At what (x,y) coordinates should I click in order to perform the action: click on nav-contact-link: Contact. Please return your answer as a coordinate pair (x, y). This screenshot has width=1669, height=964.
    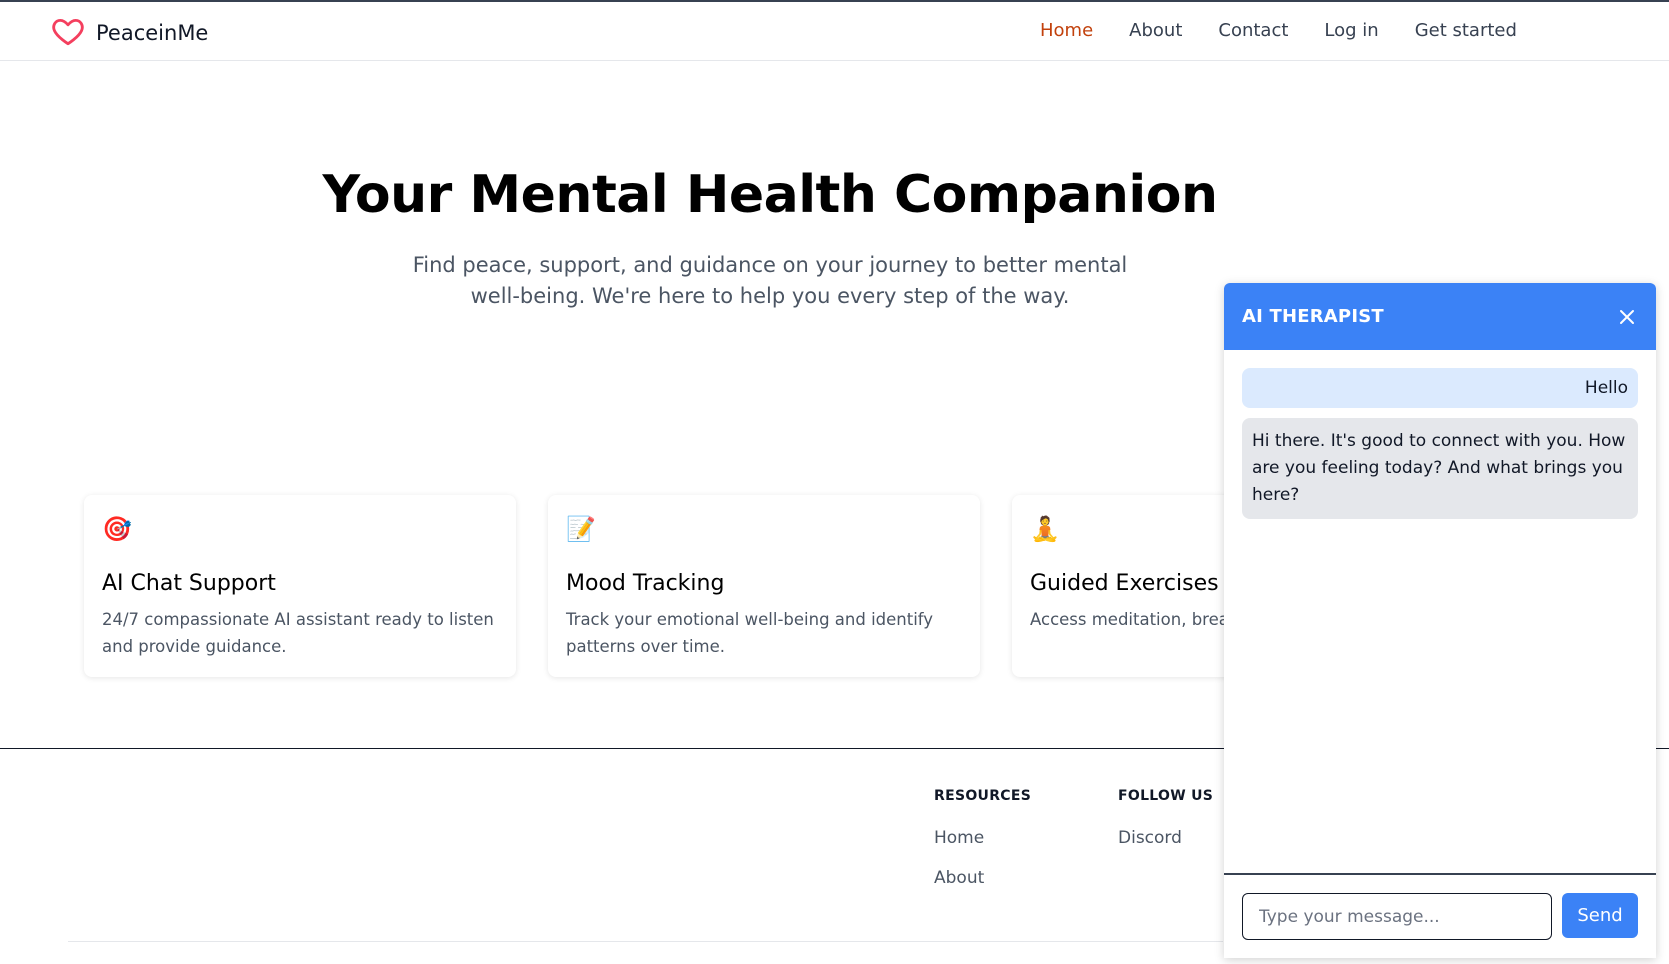
    Looking at the image, I should click on (1253, 30).